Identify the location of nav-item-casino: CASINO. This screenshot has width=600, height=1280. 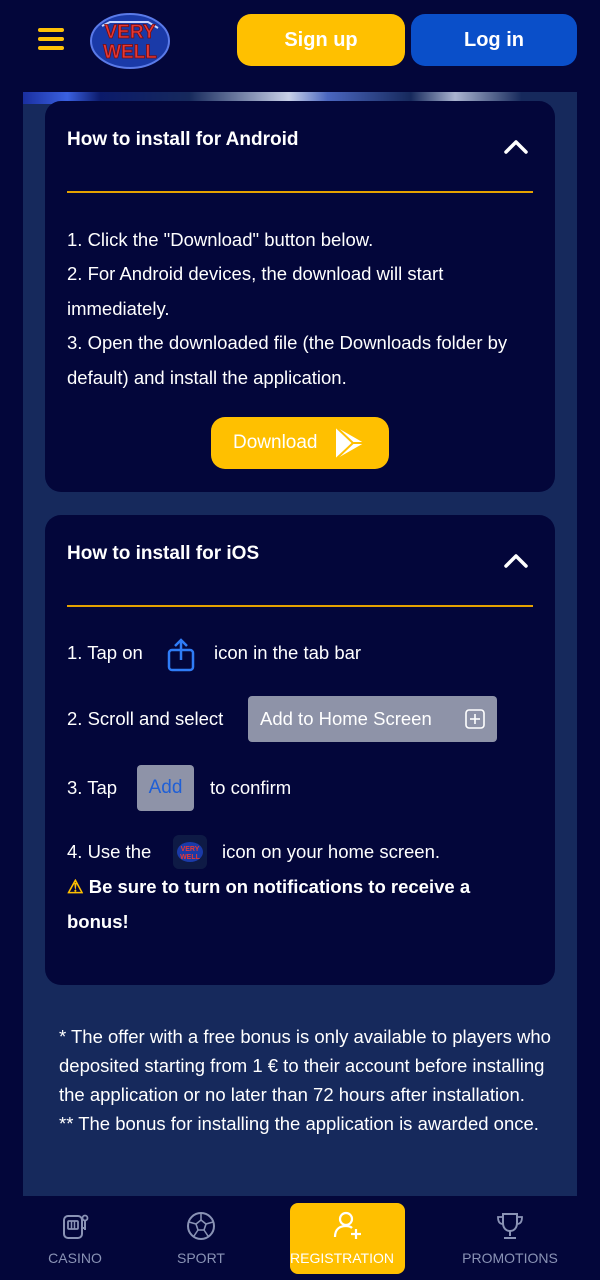
(75, 1238).